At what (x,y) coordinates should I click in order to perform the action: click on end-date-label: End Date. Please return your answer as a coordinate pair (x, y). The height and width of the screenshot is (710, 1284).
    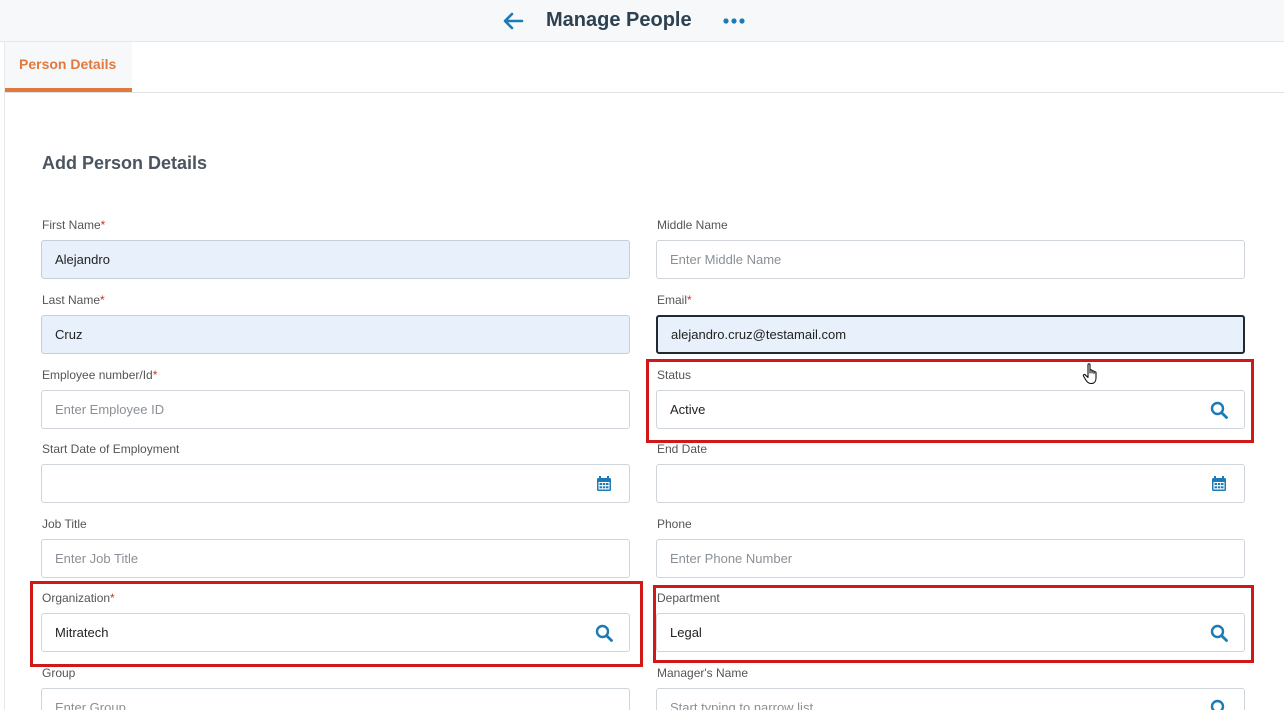
    Looking at the image, I should click on (682, 449).